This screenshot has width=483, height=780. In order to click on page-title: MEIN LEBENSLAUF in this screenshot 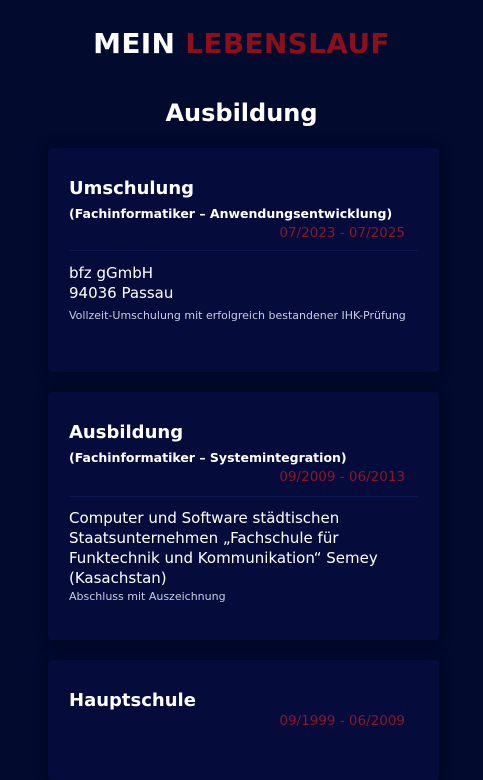, I will do `click(241, 44)`.